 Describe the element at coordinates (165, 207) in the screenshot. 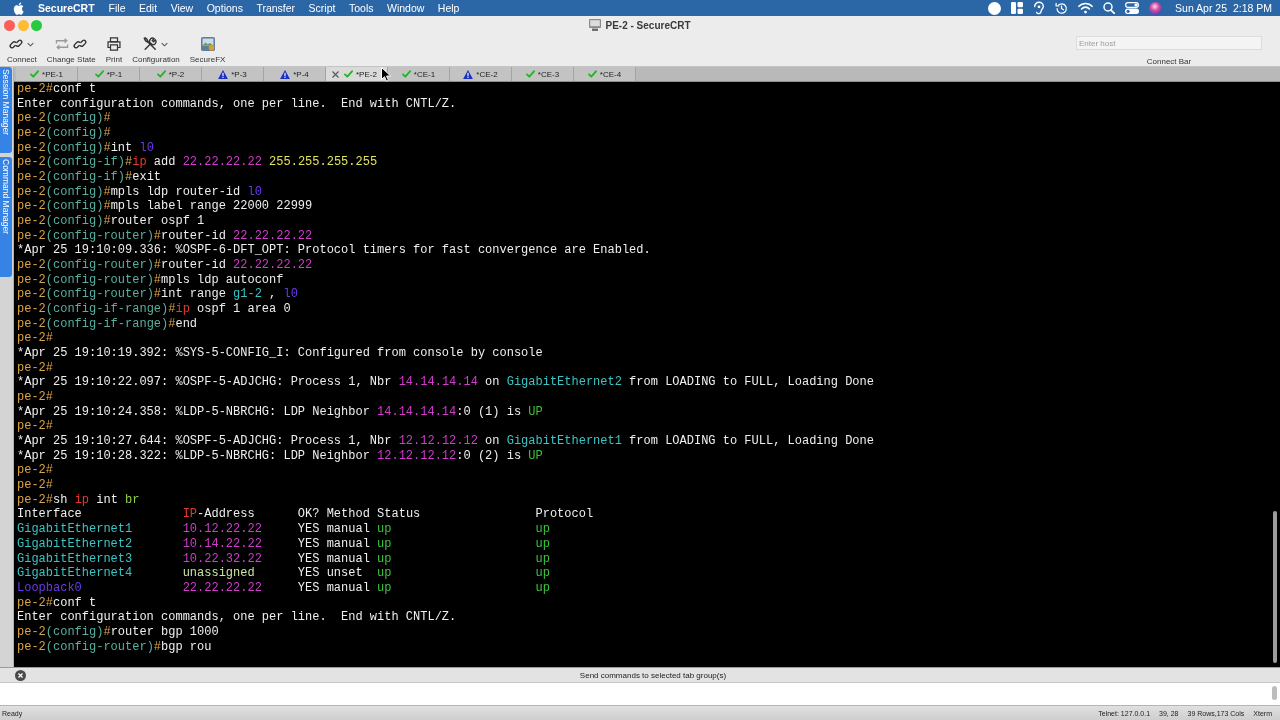

I see `terminal-line: pe-2(config)#mpls label range 22000 22999` at that location.